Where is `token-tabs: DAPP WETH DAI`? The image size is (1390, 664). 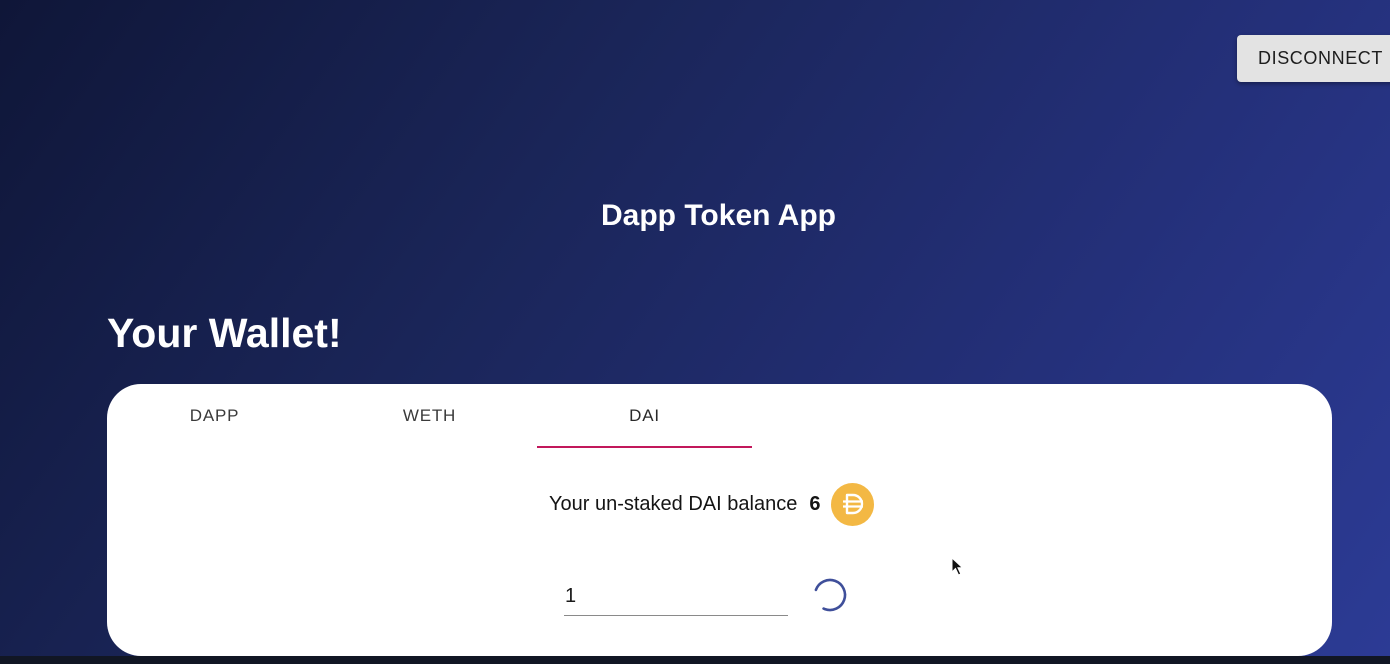 token-tabs: DAPP WETH DAI is located at coordinates (429, 416).